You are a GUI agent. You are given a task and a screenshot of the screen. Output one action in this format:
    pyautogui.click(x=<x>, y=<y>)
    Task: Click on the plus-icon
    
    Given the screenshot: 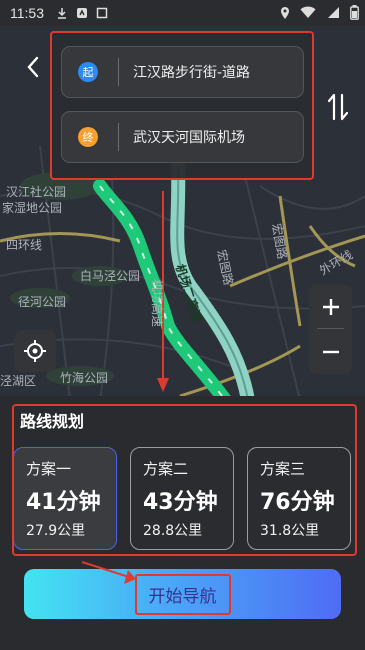 What is the action you would take?
    pyautogui.click(x=330, y=306)
    